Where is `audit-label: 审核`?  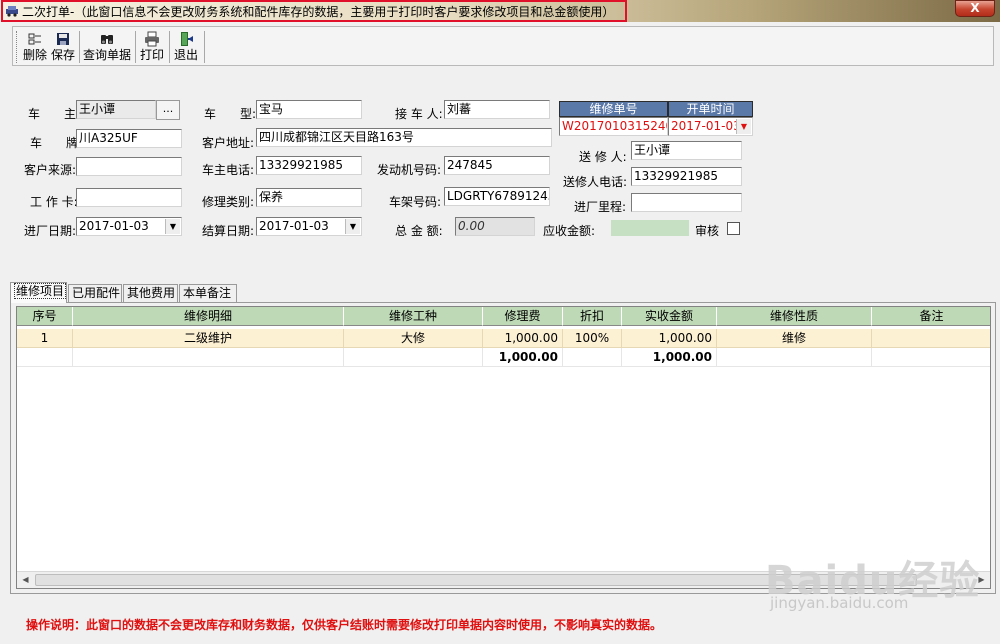 audit-label: 审核 is located at coordinates (707, 231).